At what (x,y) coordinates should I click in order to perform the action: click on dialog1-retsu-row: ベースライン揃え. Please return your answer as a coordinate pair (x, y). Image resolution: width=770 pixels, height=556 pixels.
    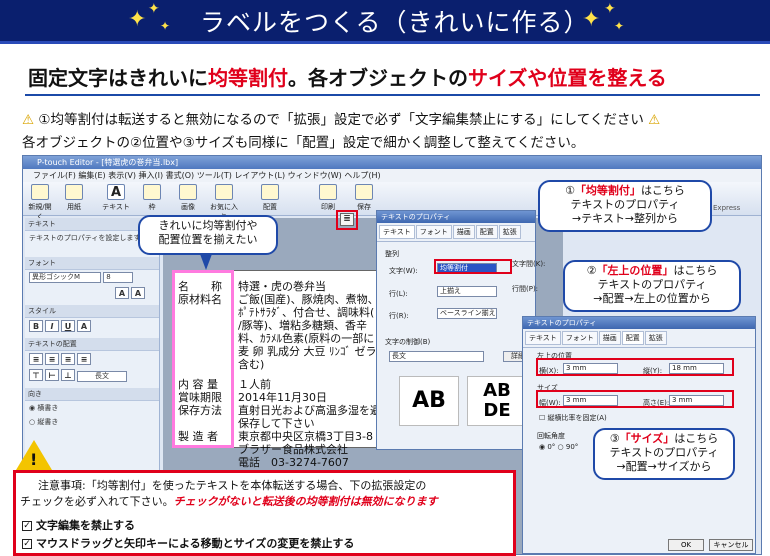
    Looking at the image, I should click on (467, 313).